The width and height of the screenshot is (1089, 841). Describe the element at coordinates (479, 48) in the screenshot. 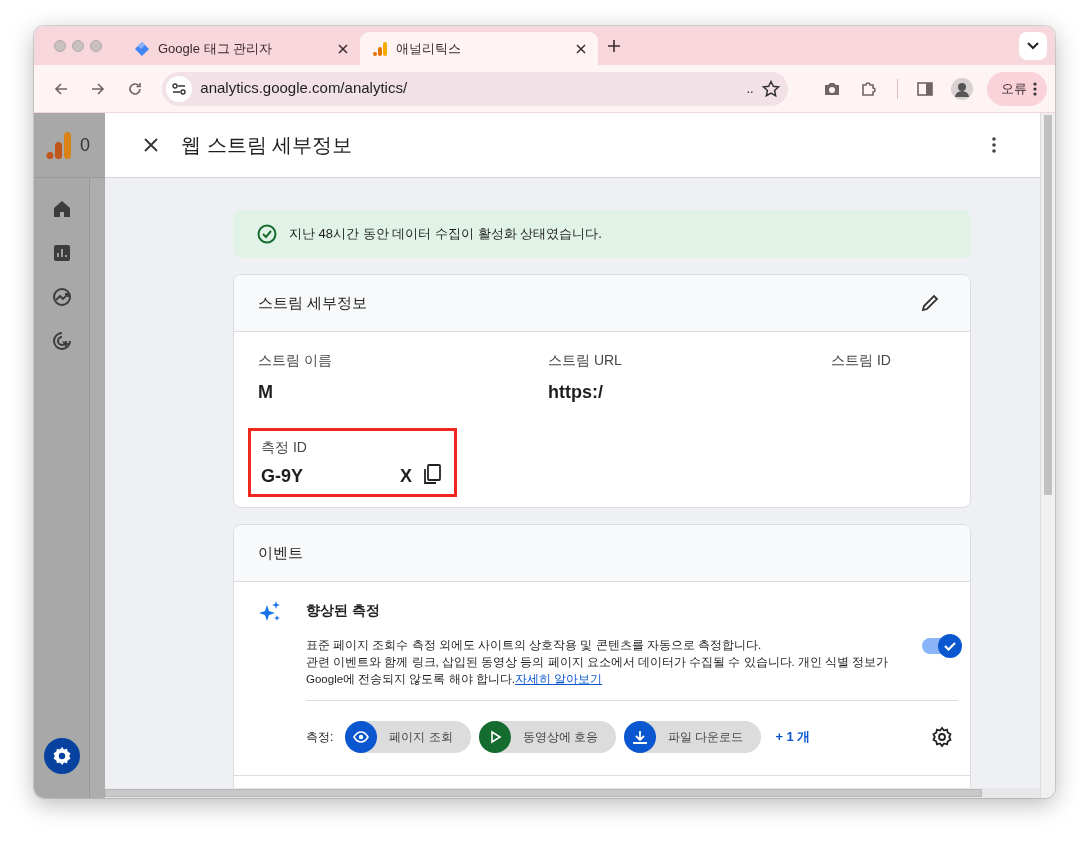

I see `browser-tab: 애널리틱스` at that location.